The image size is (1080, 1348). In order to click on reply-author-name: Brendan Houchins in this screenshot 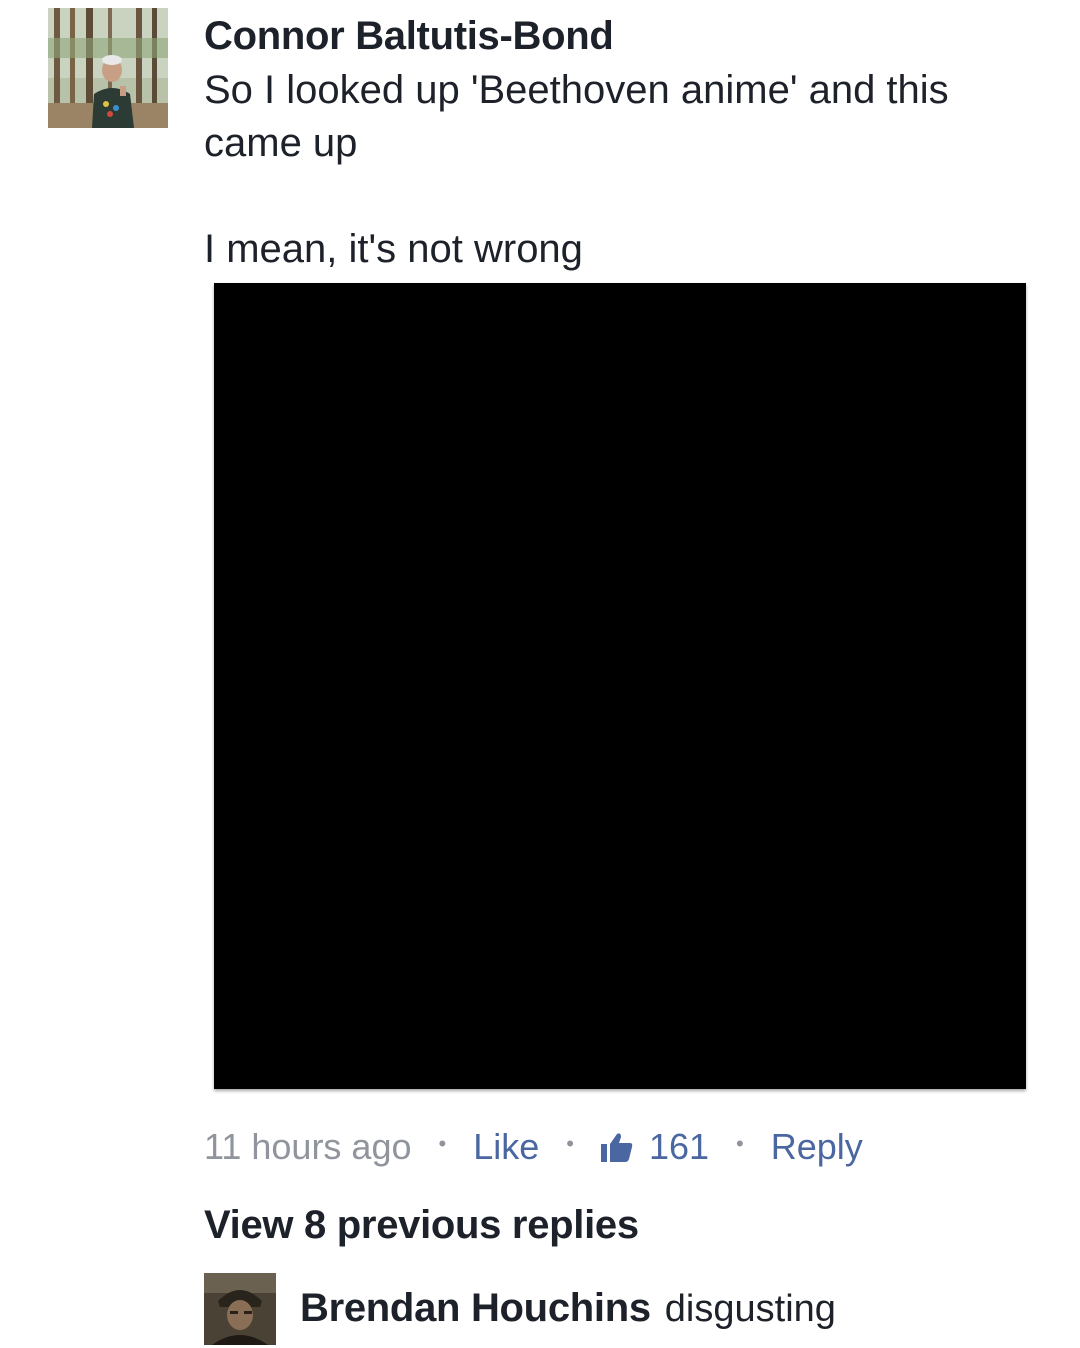, I will do `click(475, 1308)`.